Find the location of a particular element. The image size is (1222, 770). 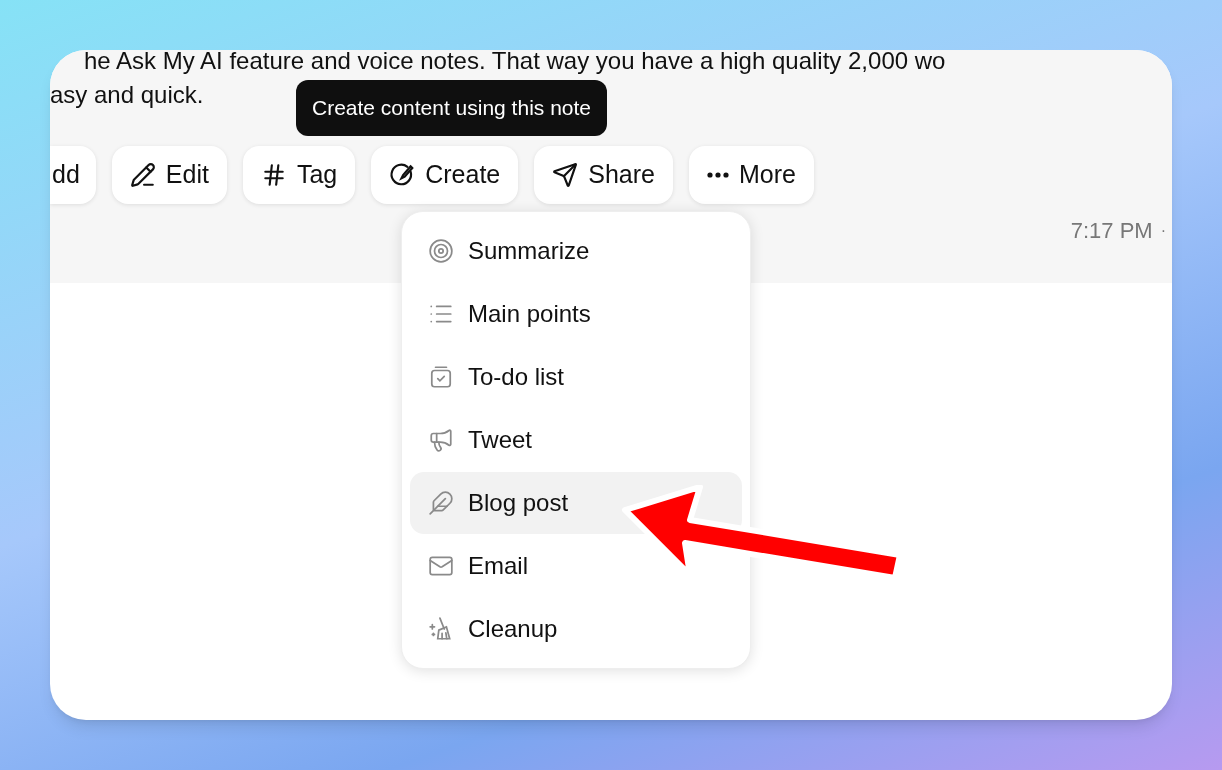

checkbox-icon is located at coordinates (441, 377).